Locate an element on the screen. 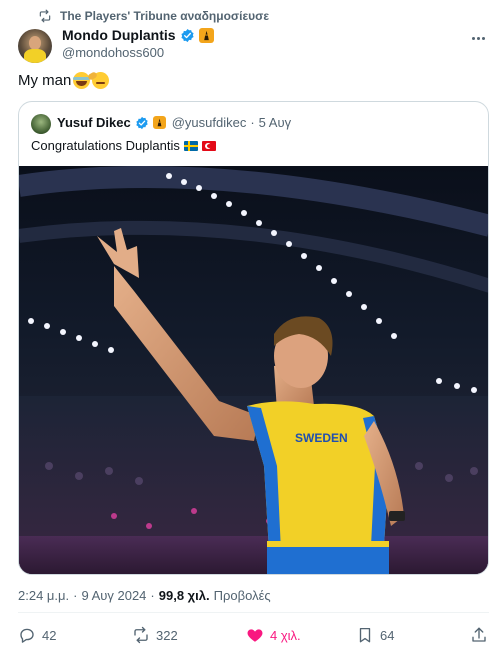  views-count: 99,8 χιλ. is located at coordinates (184, 595).